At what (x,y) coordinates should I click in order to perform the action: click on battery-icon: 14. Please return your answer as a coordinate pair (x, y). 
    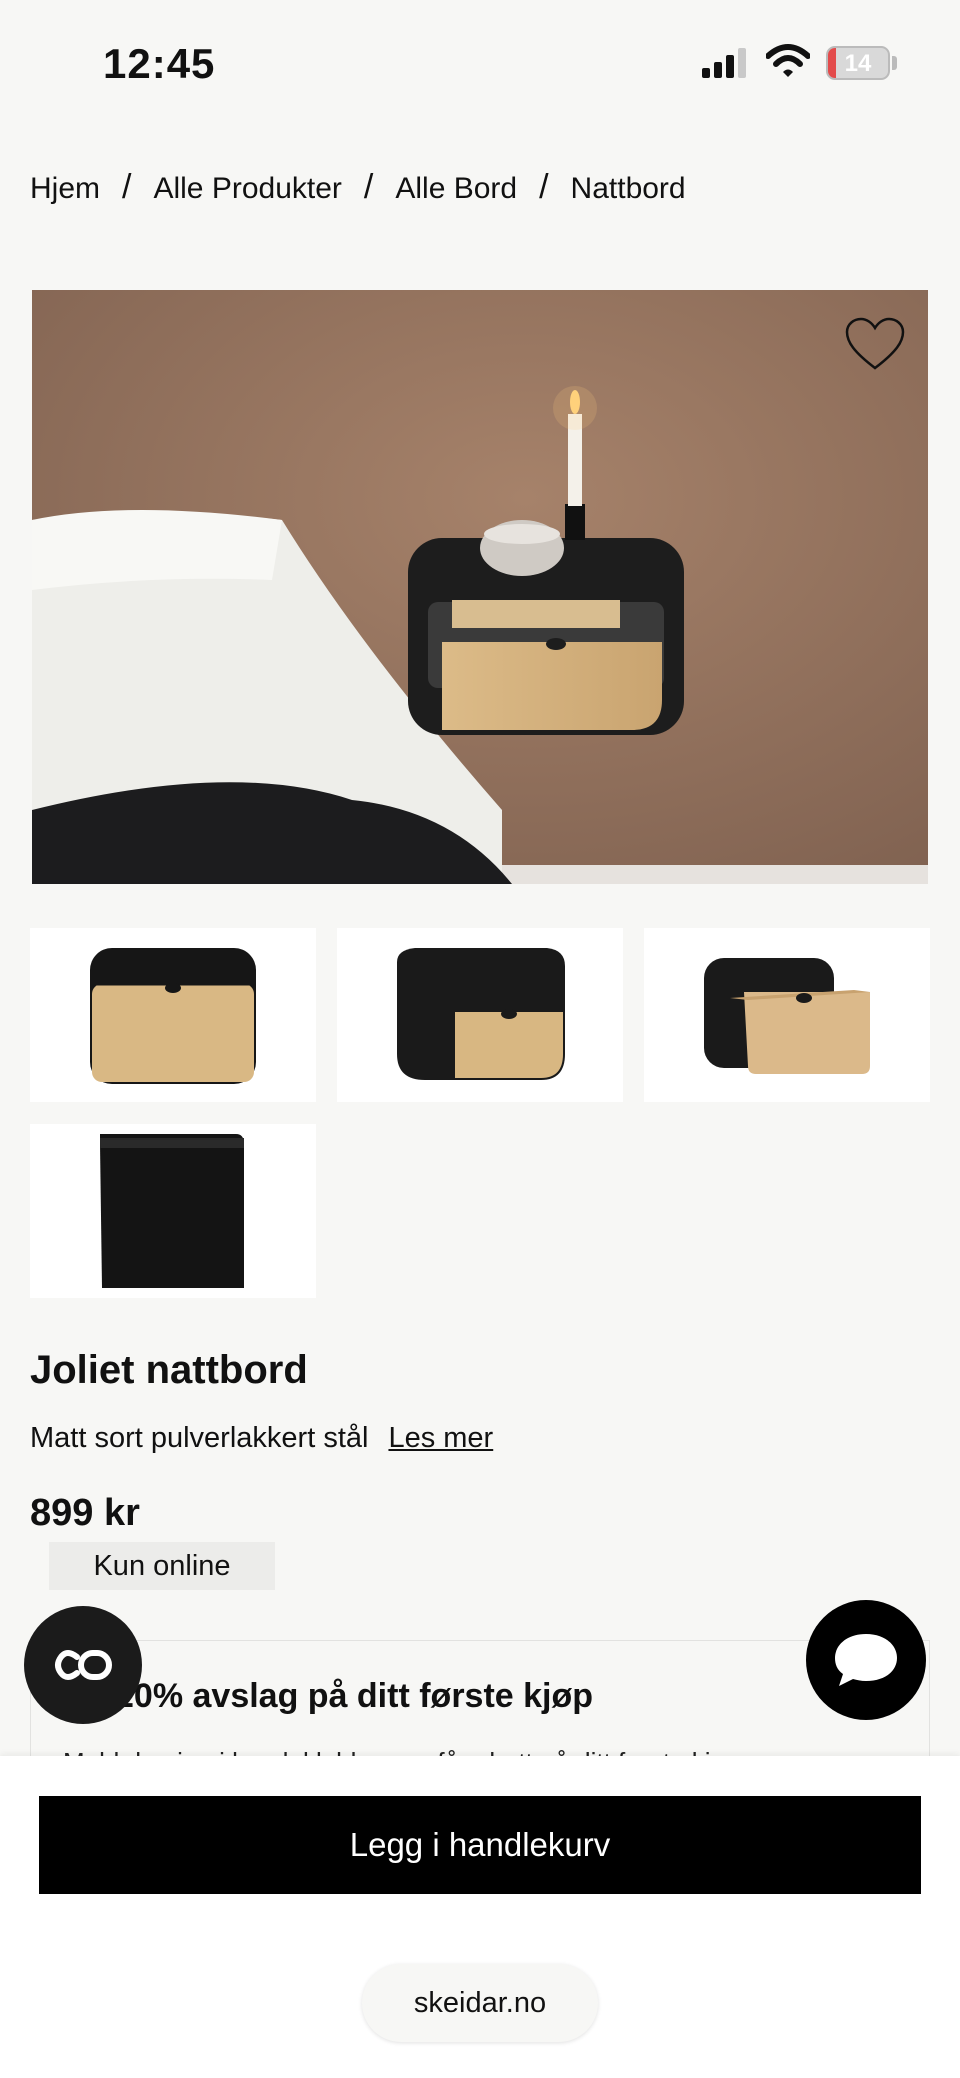
    Looking at the image, I should click on (858, 63).